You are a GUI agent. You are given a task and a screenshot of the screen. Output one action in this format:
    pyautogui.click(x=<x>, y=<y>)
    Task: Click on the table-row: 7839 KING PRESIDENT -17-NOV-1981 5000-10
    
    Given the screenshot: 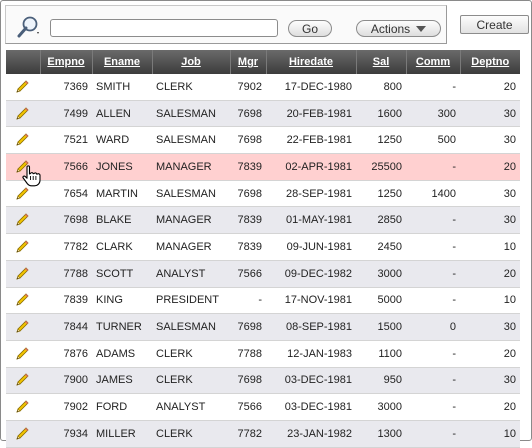 What is the action you would take?
    pyautogui.click(x=263, y=301)
    